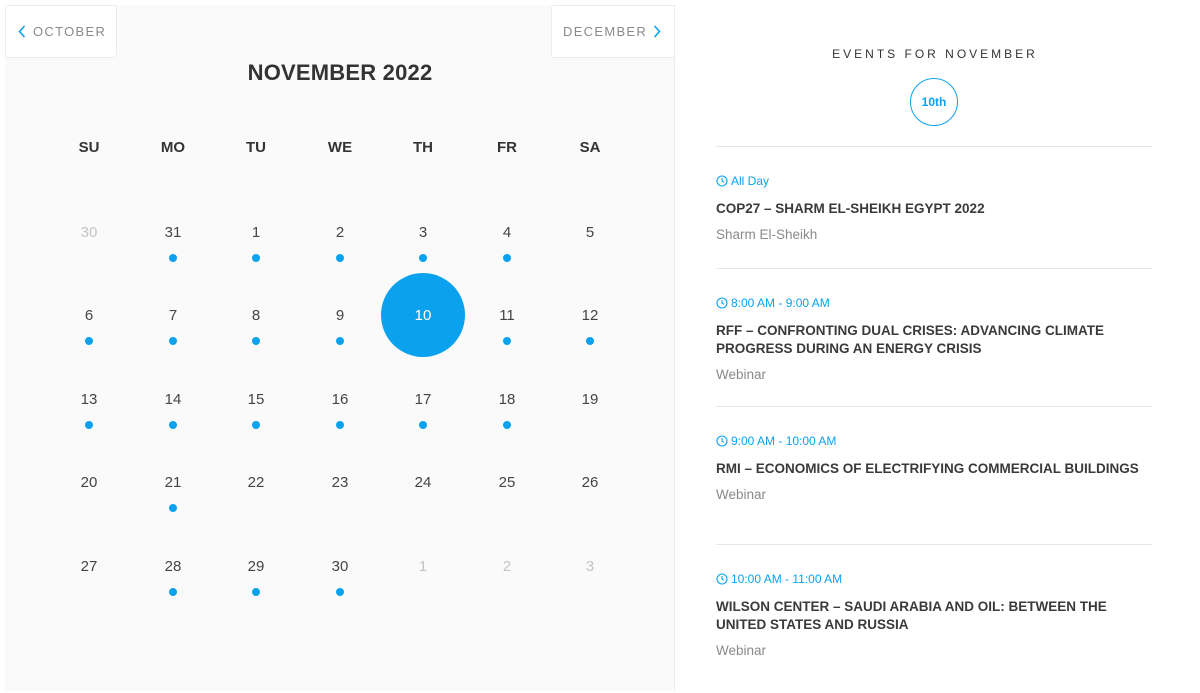  I want to click on day-number: 2, so click(507, 566).